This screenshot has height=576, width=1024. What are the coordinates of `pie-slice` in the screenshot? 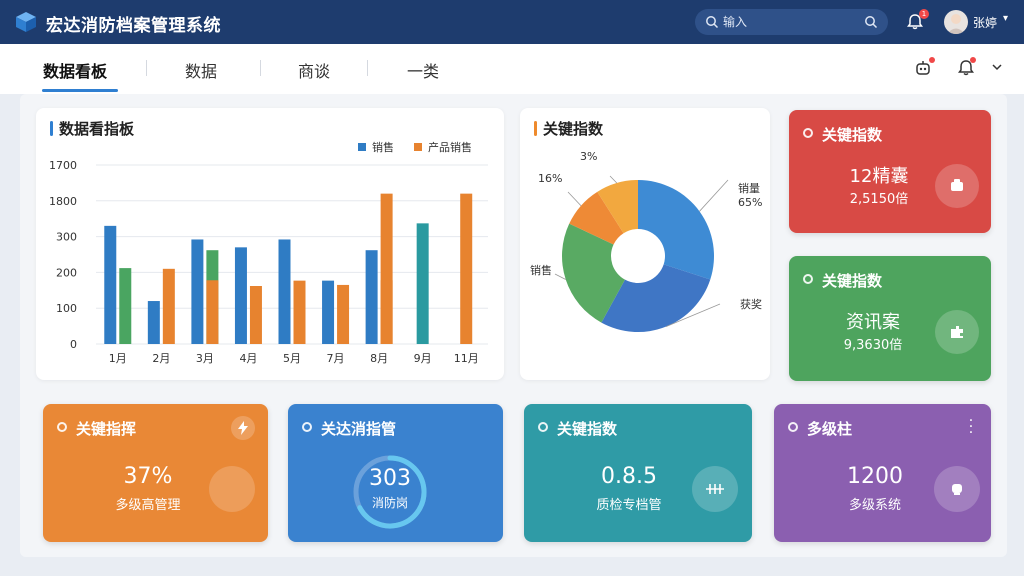 It's located at (676, 230).